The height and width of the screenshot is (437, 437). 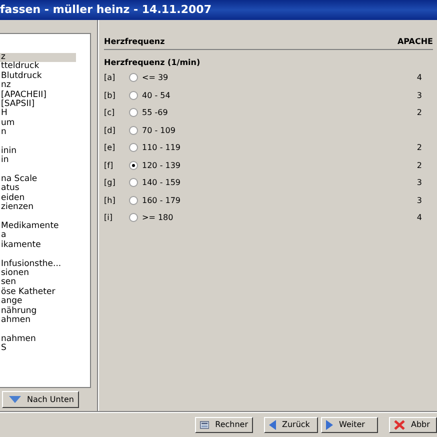 What do you see at coordinates (116, 200) in the screenshot?
I see `option-key: [h]` at bounding box center [116, 200].